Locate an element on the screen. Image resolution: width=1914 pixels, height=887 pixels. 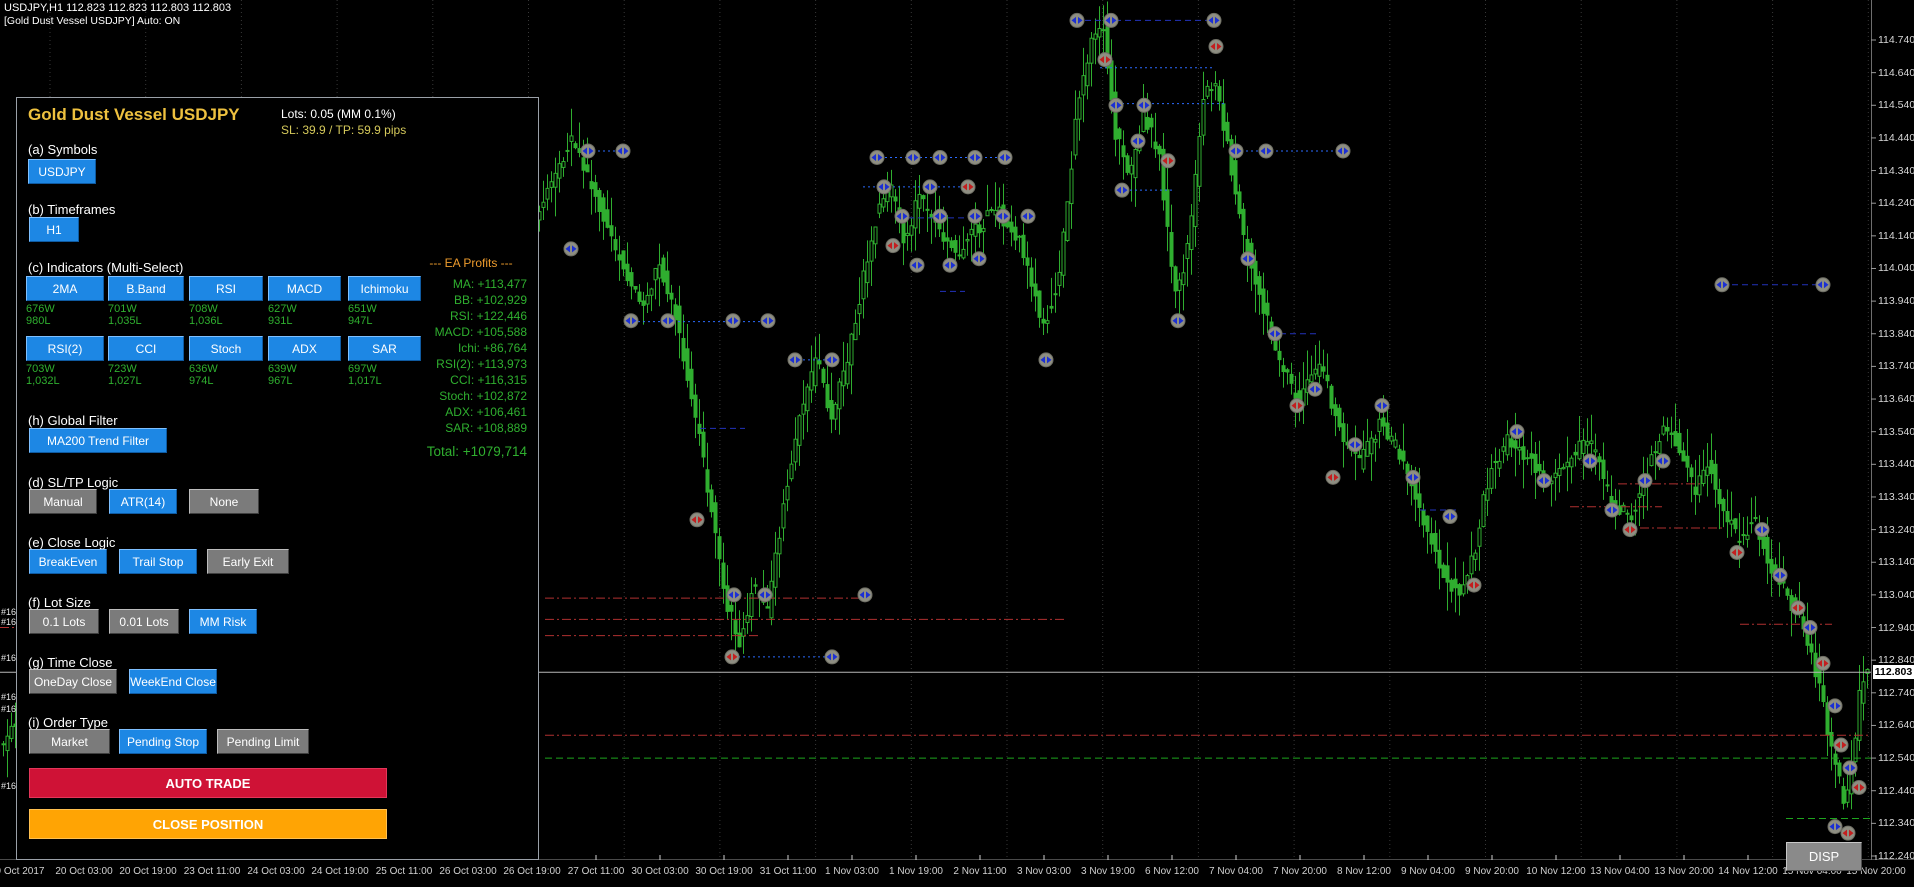
time-tick-label: 6 Nov 12:00 is located at coordinates (1172, 871).